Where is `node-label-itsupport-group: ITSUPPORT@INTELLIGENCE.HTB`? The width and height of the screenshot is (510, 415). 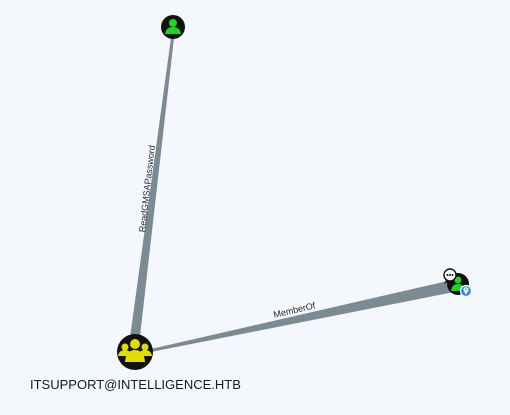
node-label-itsupport-group: ITSUPPORT@INTELLIGENCE.HTB is located at coordinates (135, 384).